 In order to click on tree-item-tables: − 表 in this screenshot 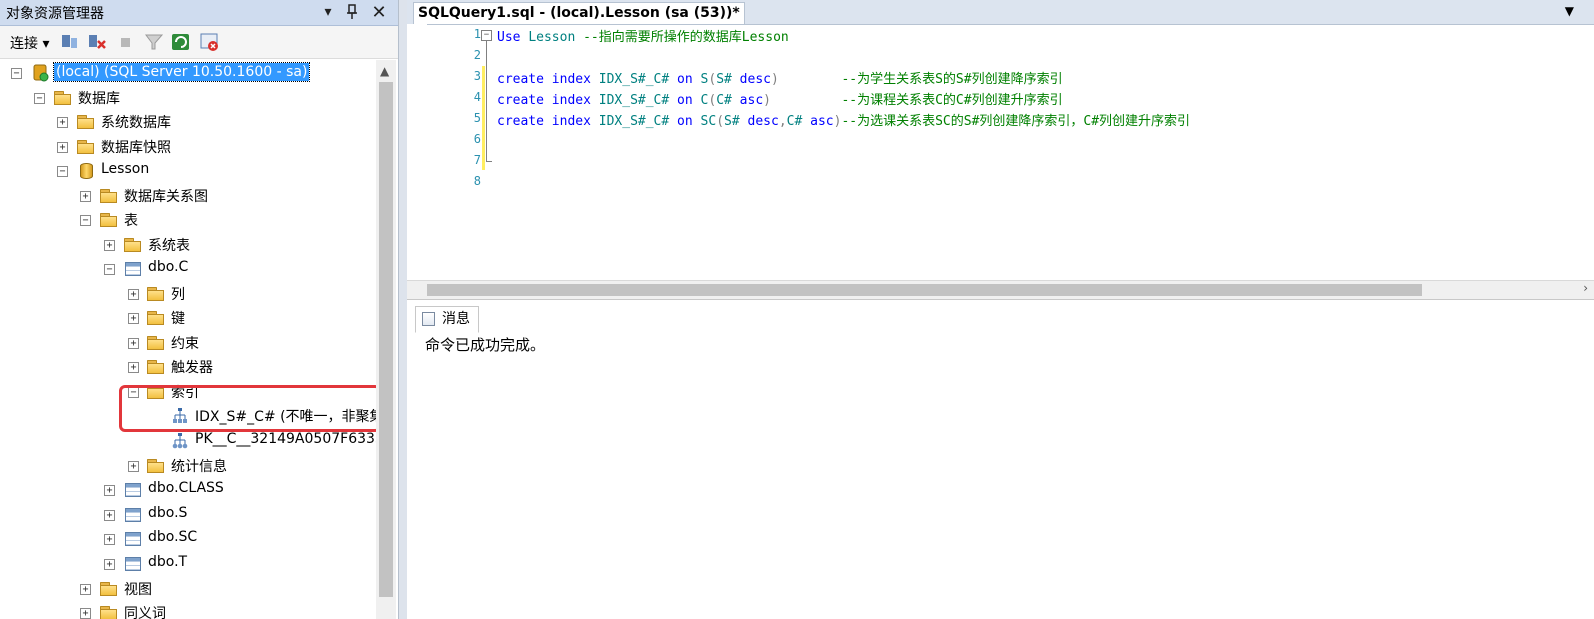, I will do `click(188, 220)`.